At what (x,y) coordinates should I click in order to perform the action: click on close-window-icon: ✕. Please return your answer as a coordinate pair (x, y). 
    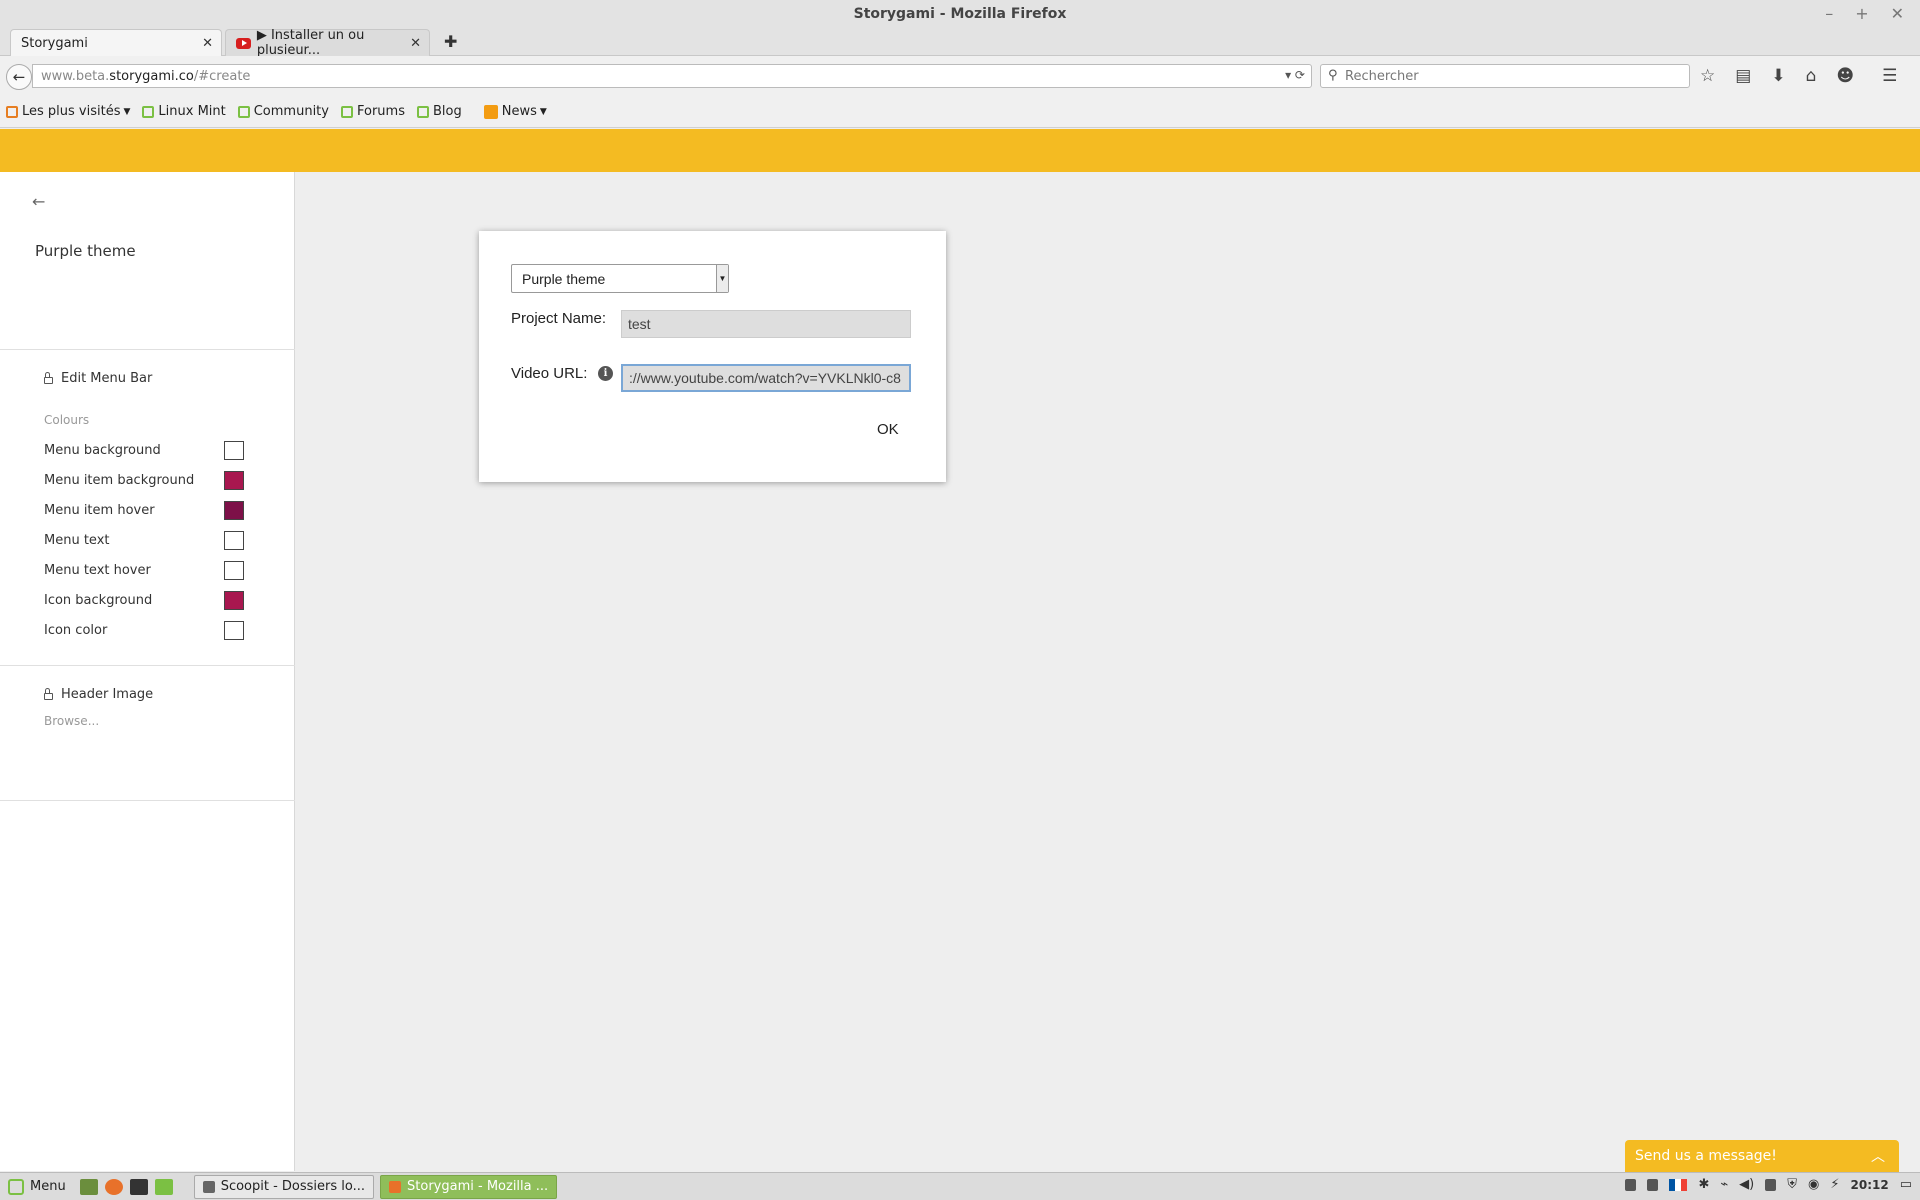
    Looking at the image, I should click on (1897, 14).